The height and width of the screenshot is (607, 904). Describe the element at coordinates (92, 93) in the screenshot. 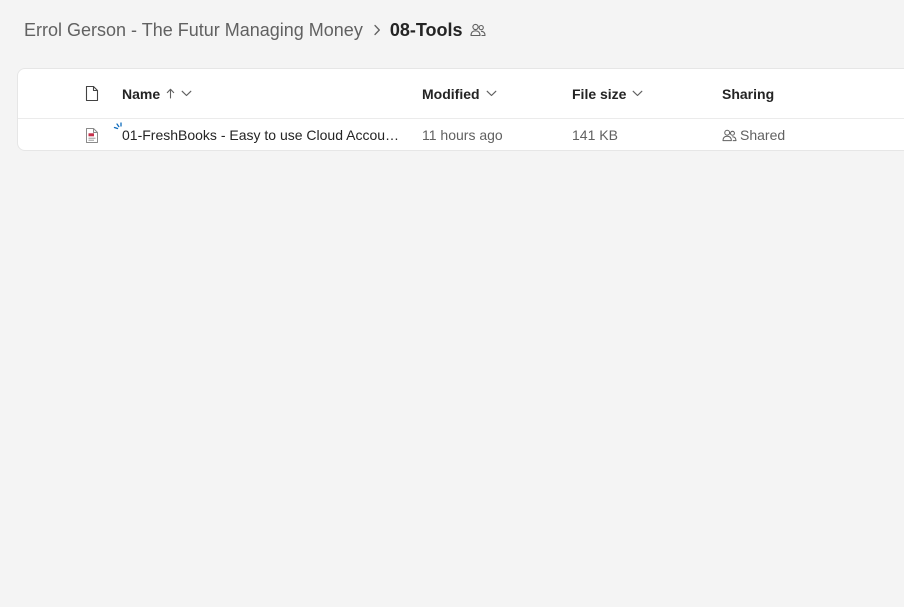

I see `document-icon` at that location.